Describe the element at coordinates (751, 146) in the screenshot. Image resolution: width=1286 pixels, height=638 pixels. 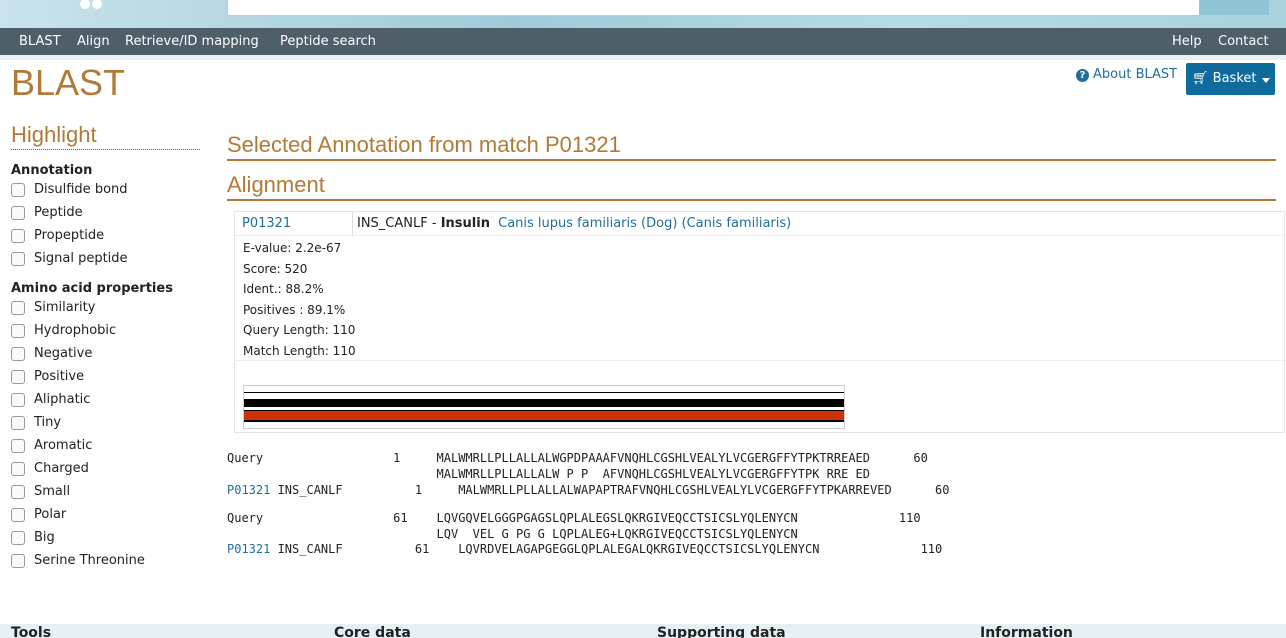
I see `selected-annotation-heading: Selected Annotation from match P01321` at that location.